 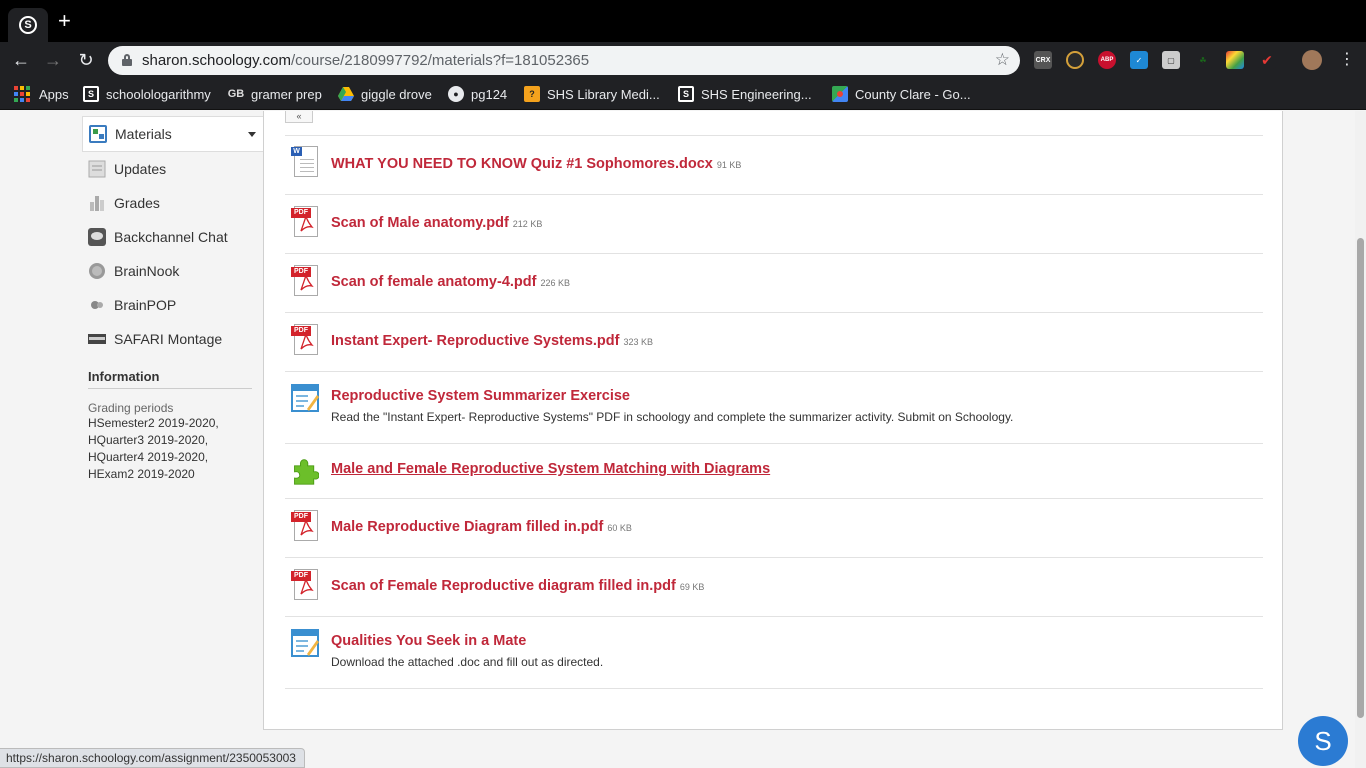 What do you see at coordinates (173, 339) in the screenshot?
I see `nav-safari-montage: SAFARI Montage` at bounding box center [173, 339].